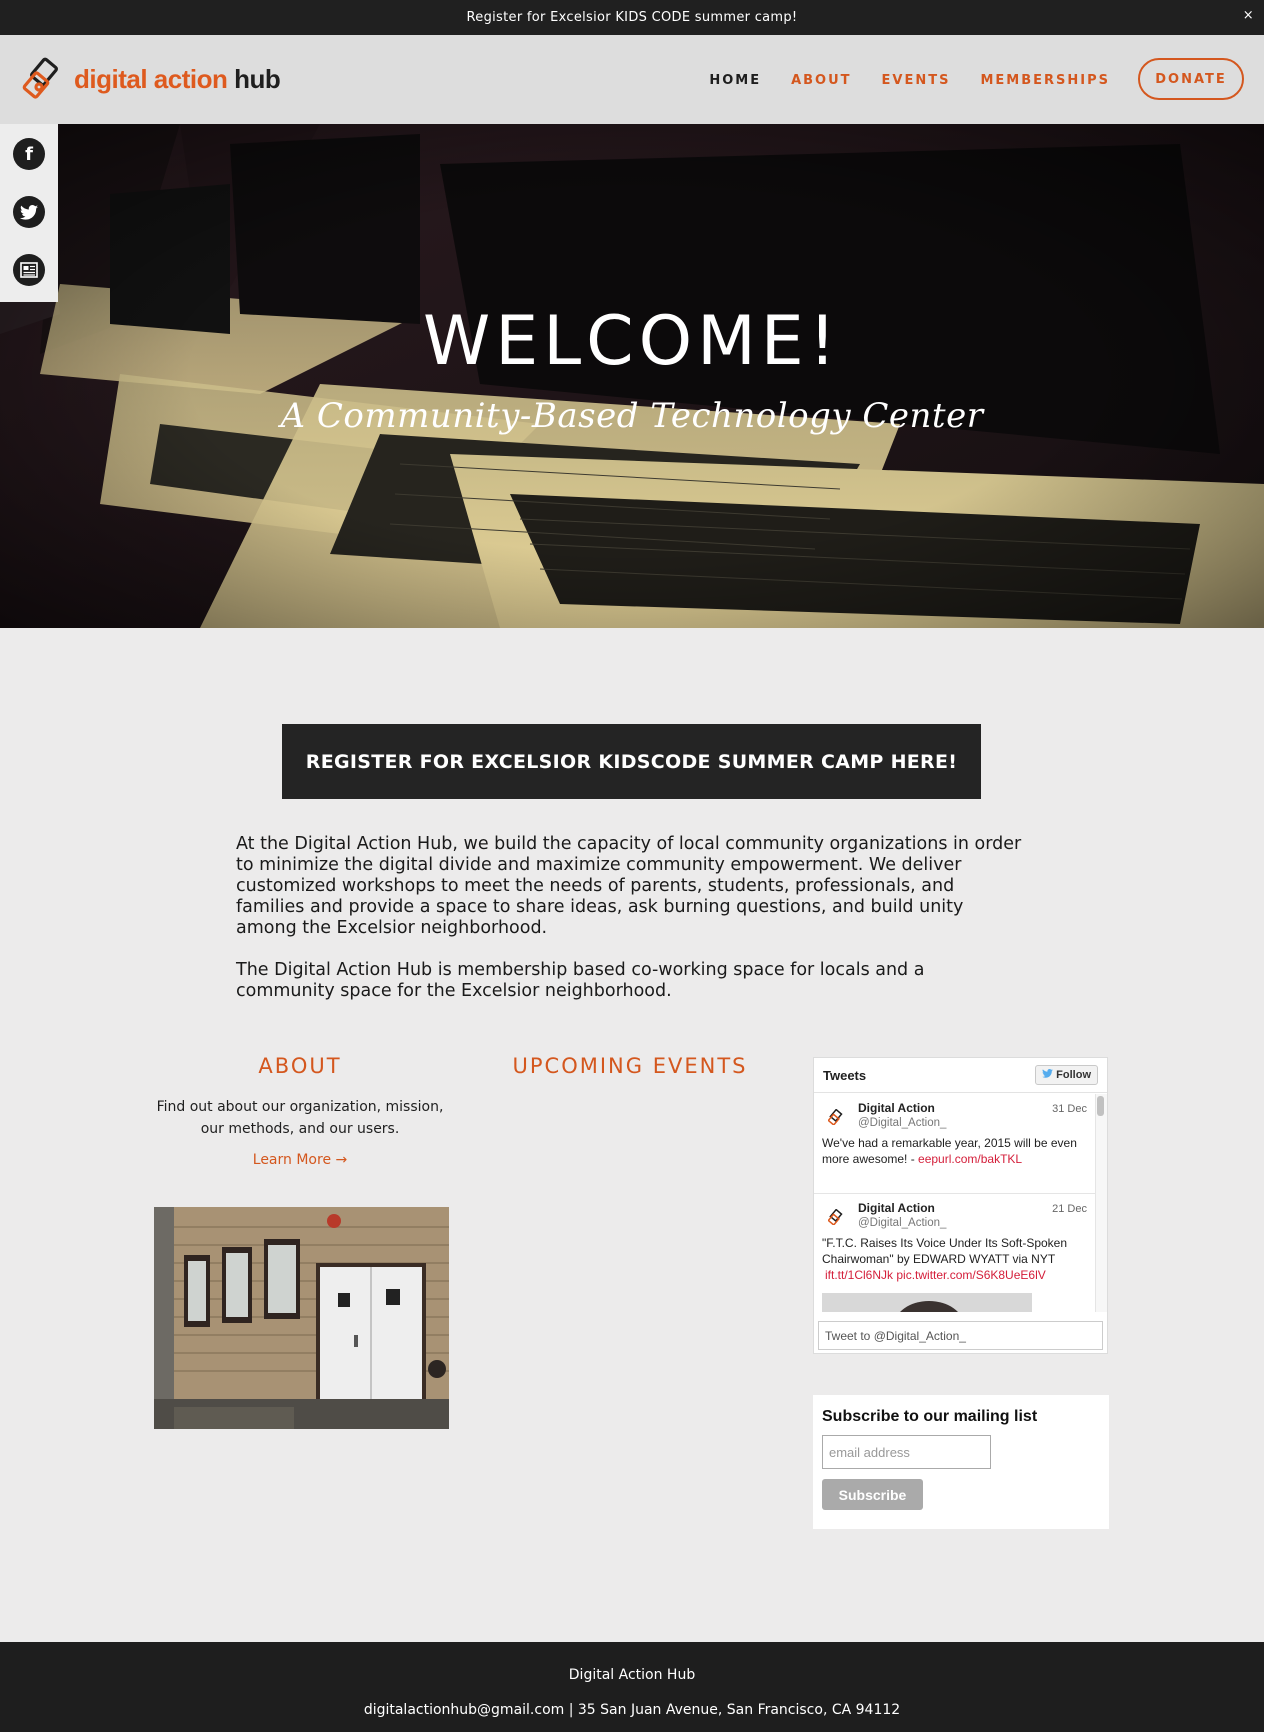 The height and width of the screenshot is (1732, 1264). Describe the element at coordinates (1048, 1073) in the screenshot. I see `twitter-bird-icon` at that location.